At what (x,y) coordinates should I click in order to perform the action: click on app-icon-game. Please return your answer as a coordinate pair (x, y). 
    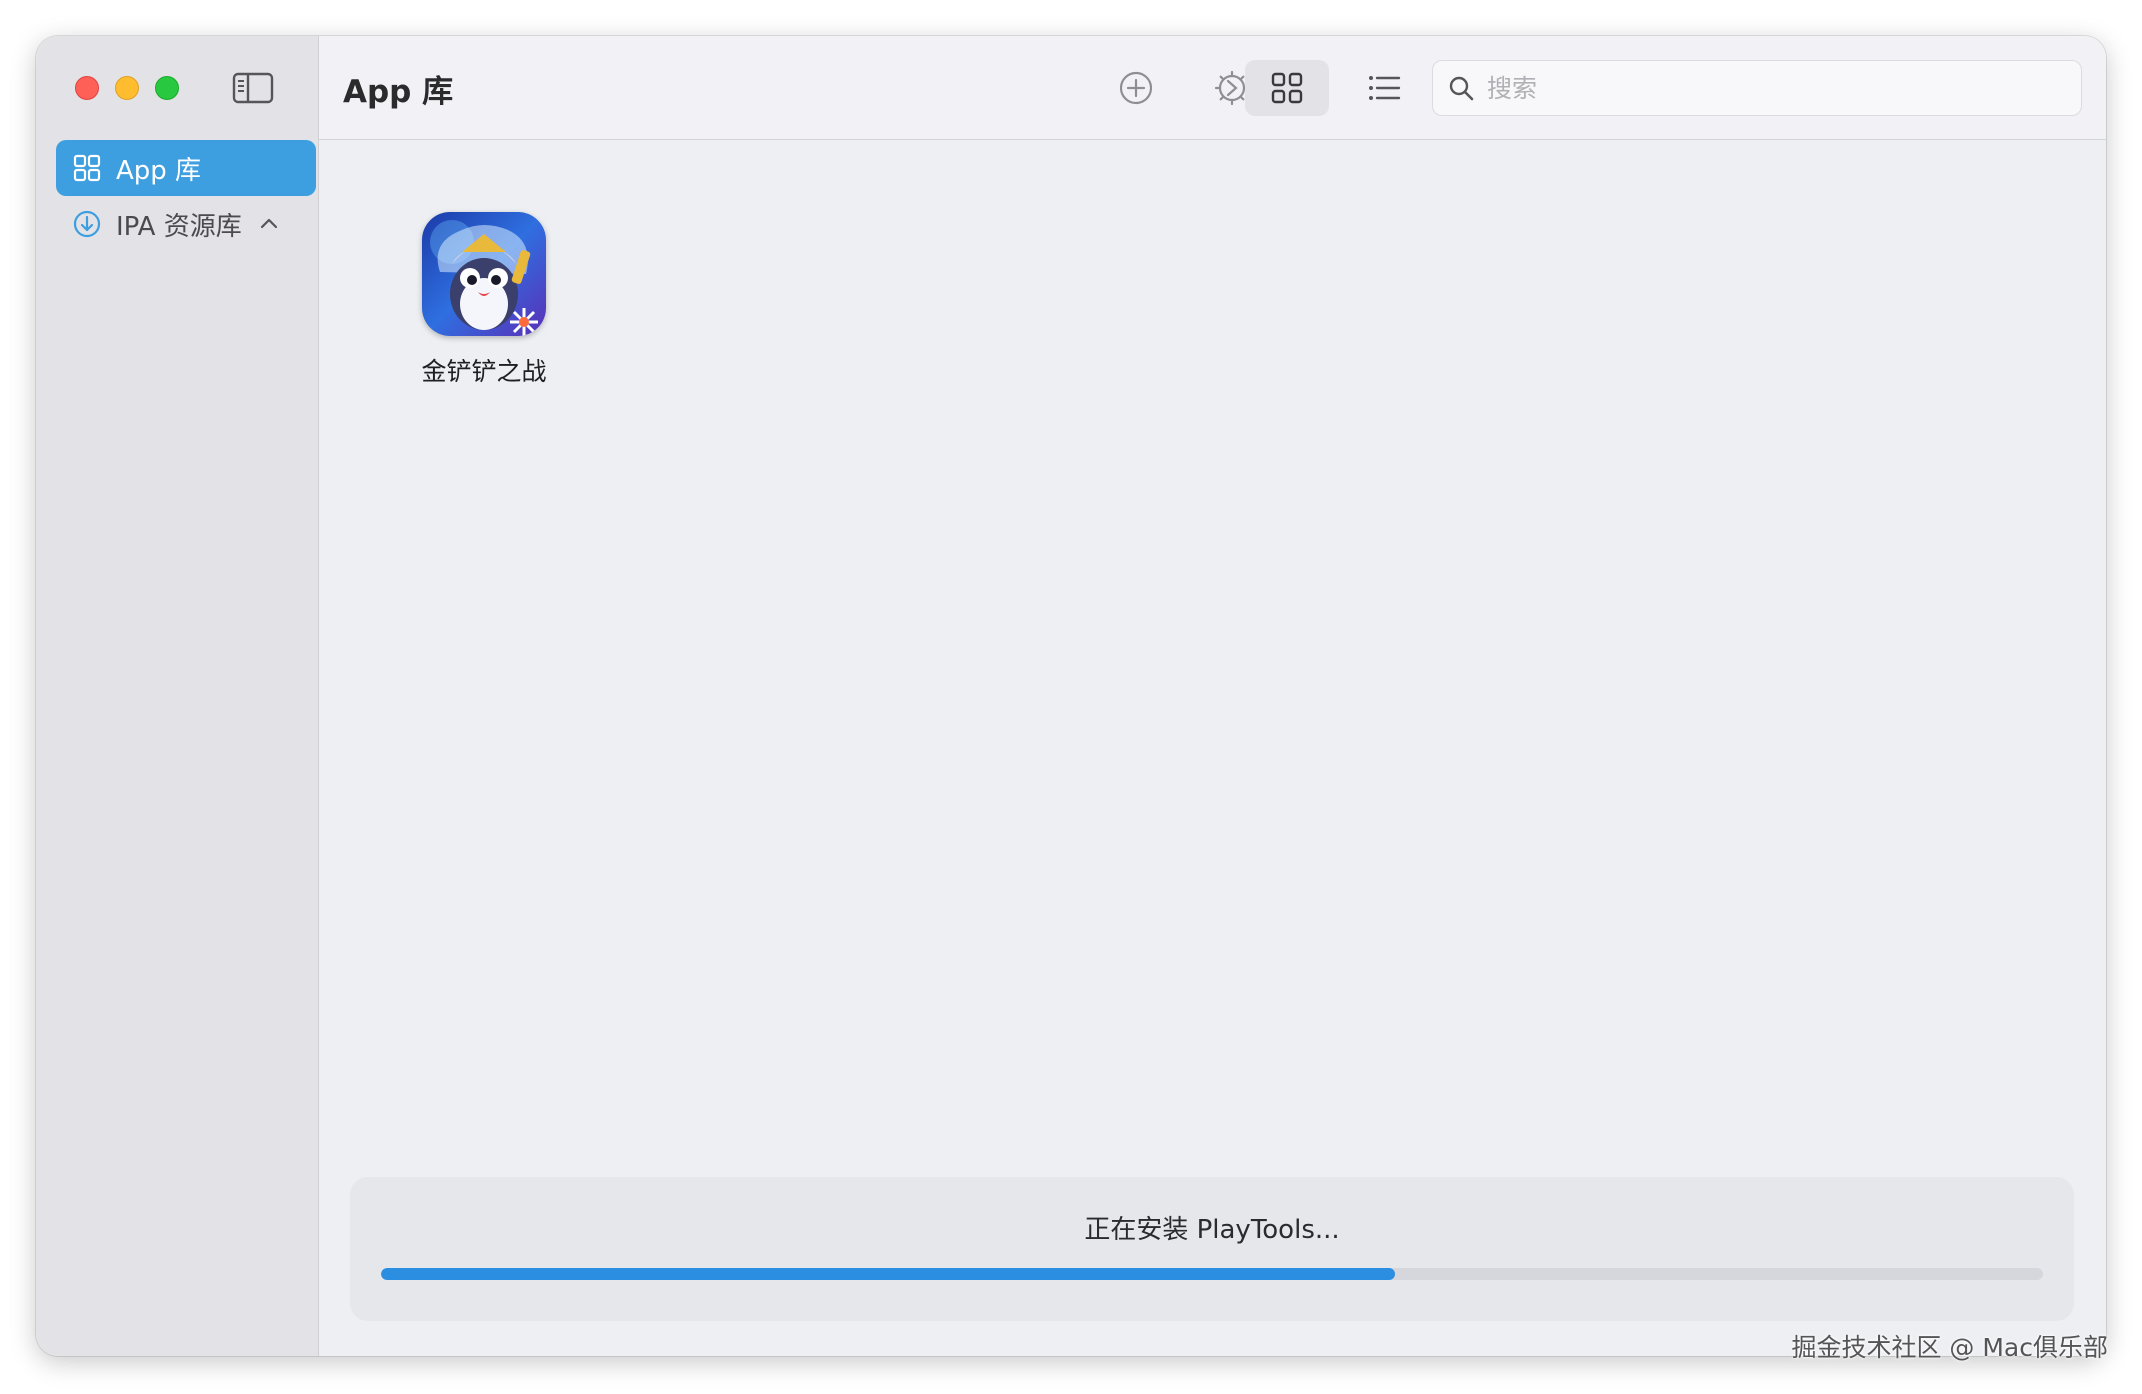
    Looking at the image, I should click on (484, 274).